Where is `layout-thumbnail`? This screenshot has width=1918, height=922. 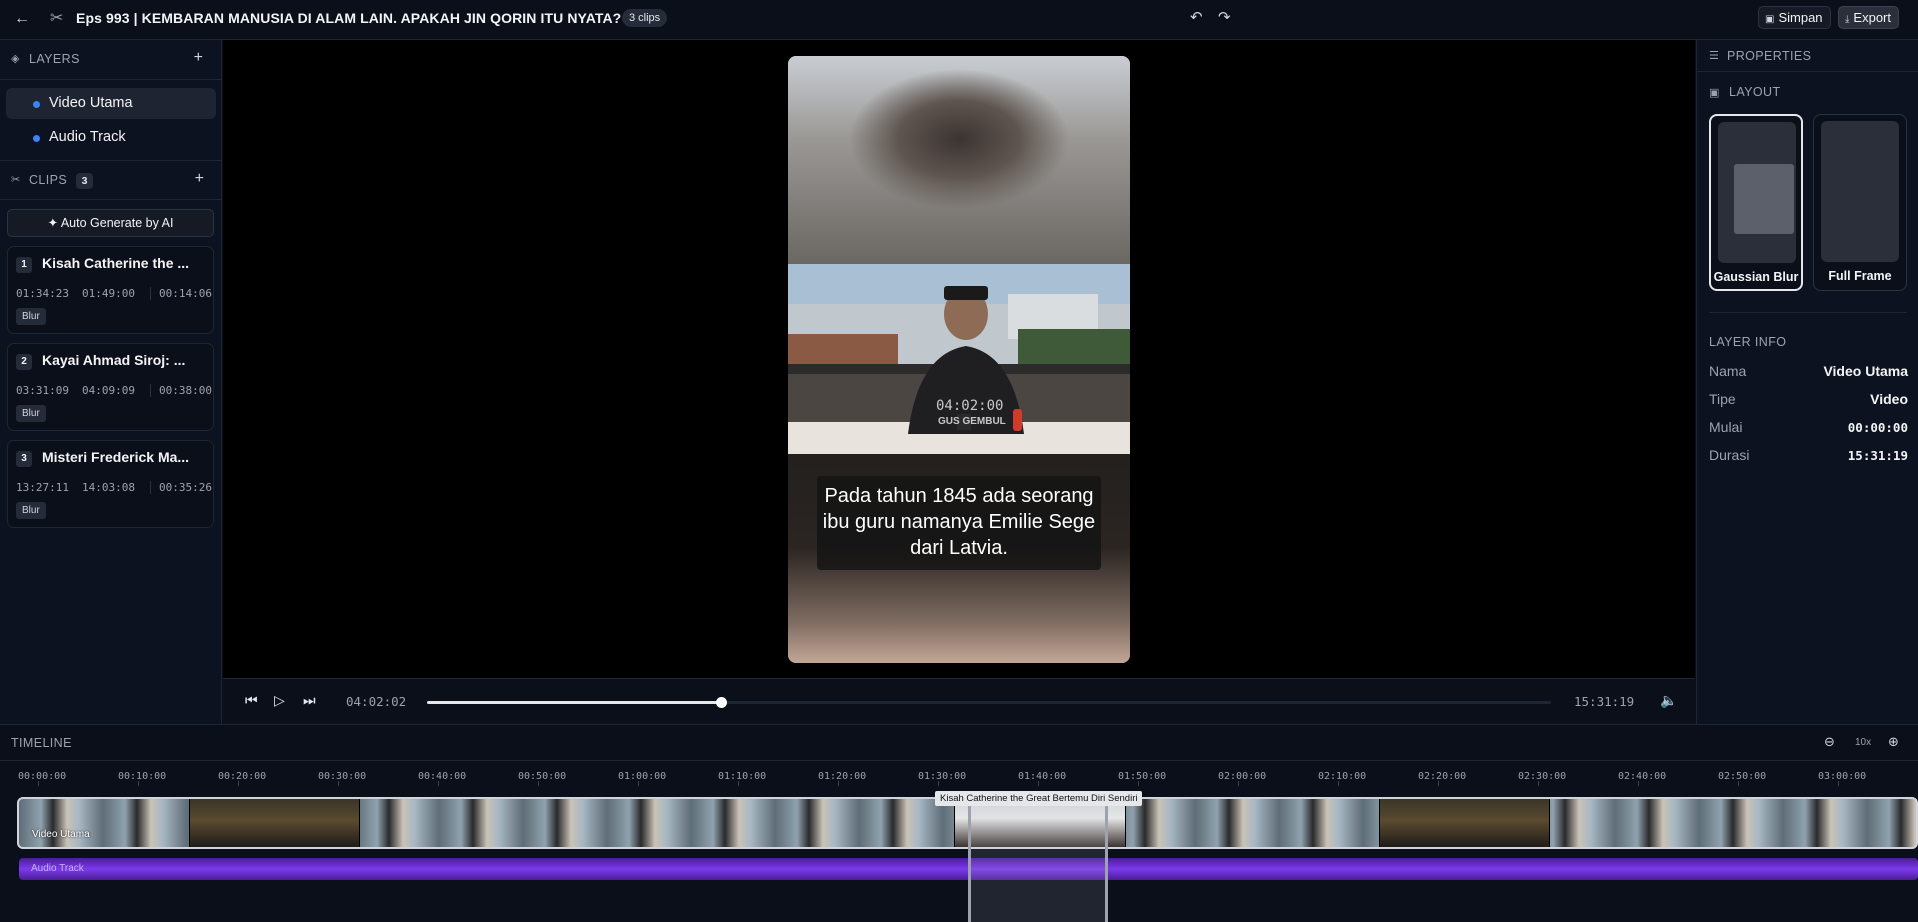 layout-thumbnail is located at coordinates (1757, 192).